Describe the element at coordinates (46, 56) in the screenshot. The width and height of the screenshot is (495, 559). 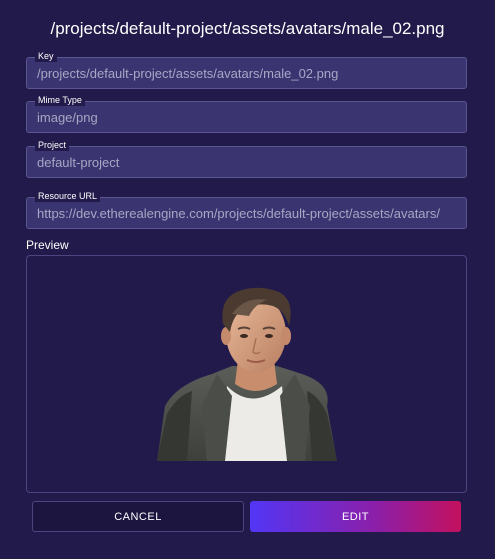
I see `key-field-label: Key` at that location.